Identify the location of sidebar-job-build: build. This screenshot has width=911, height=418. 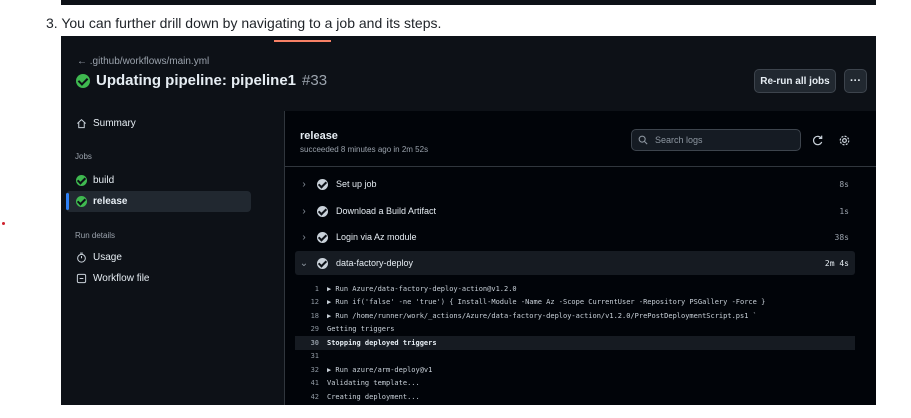
(158, 180).